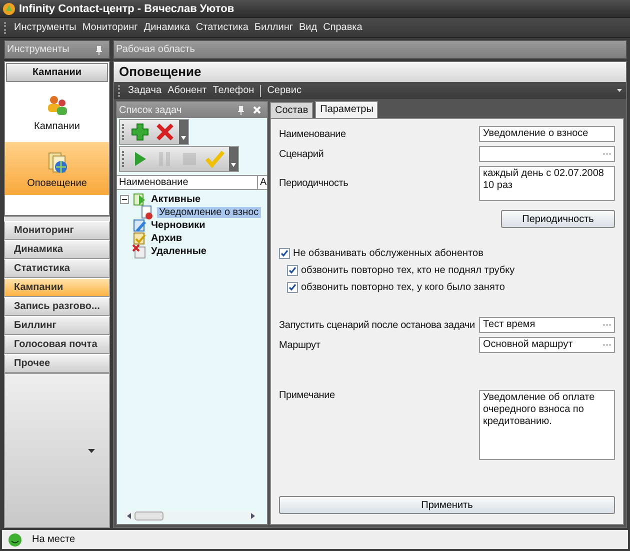  I want to click on check-icon, so click(215, 159).